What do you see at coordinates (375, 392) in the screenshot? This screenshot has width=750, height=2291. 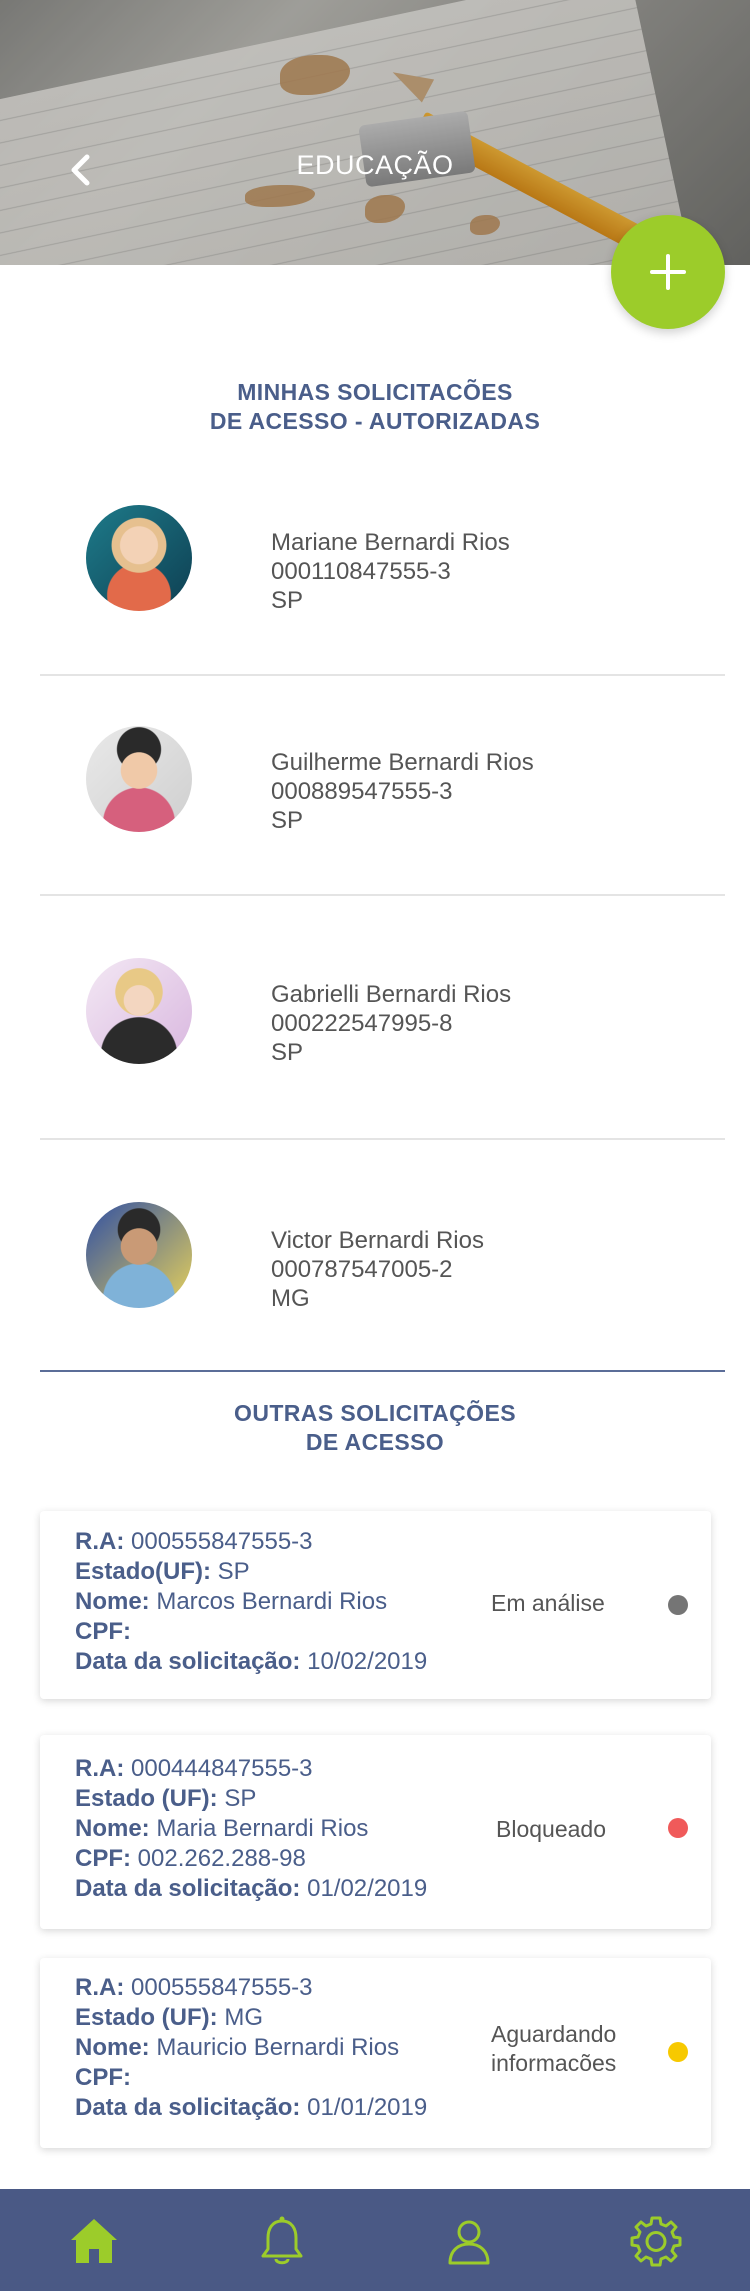 I see `authorized-title-line1: MINHAS SOLICITACÕES` at bounding box center [375, 392].